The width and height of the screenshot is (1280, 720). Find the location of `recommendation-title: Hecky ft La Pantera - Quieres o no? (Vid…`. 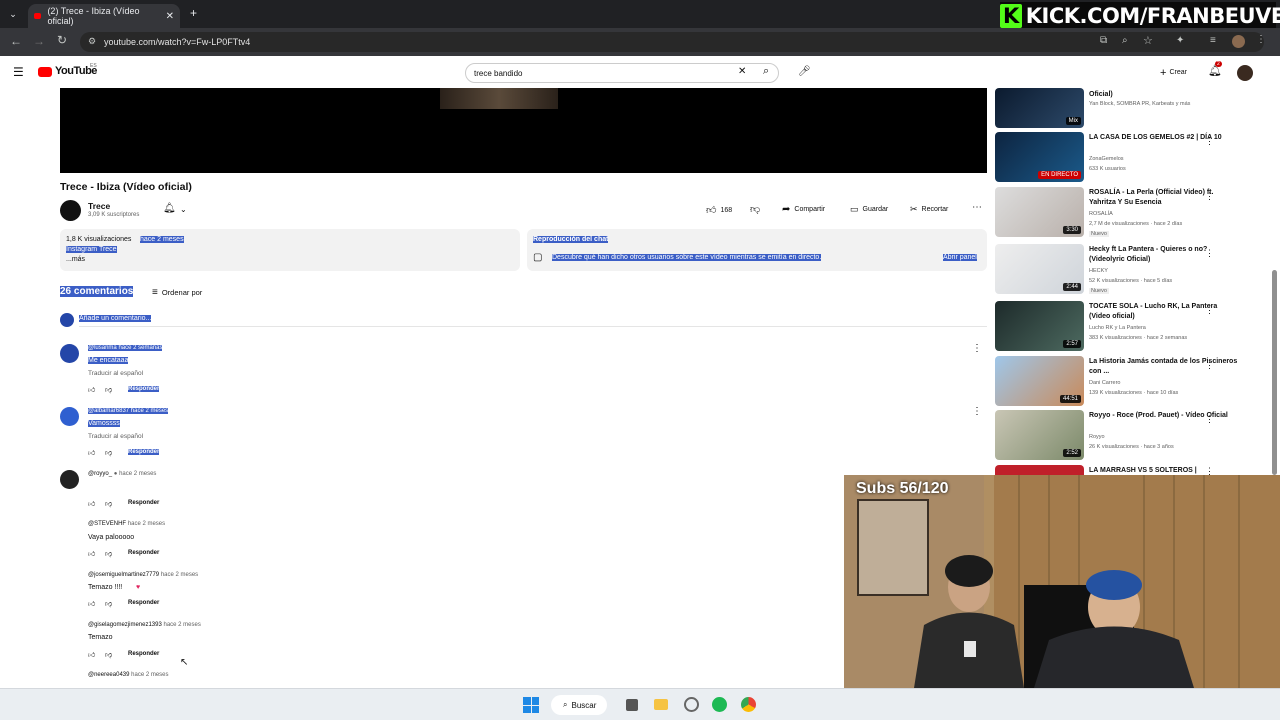

recommendation-title: Hecky ft La Pantera - Quieres o no? (Vid… is located at coordinates (1164, 255).